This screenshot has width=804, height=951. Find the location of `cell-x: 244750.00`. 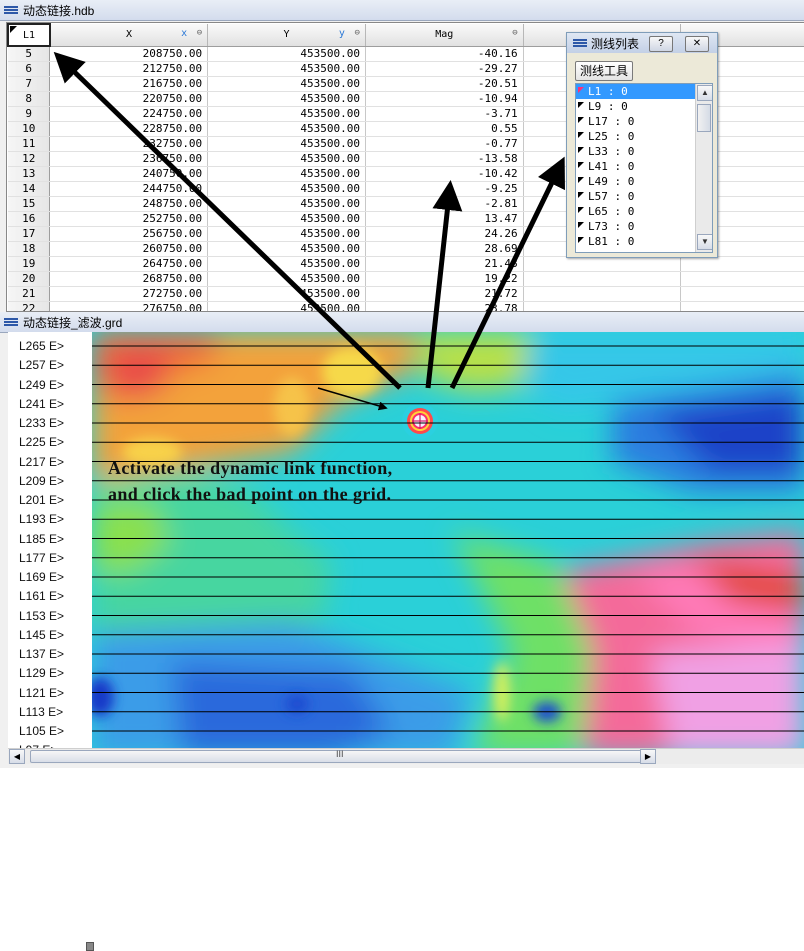

cell-x: 244750.00 is located at coordinates (129, 189).